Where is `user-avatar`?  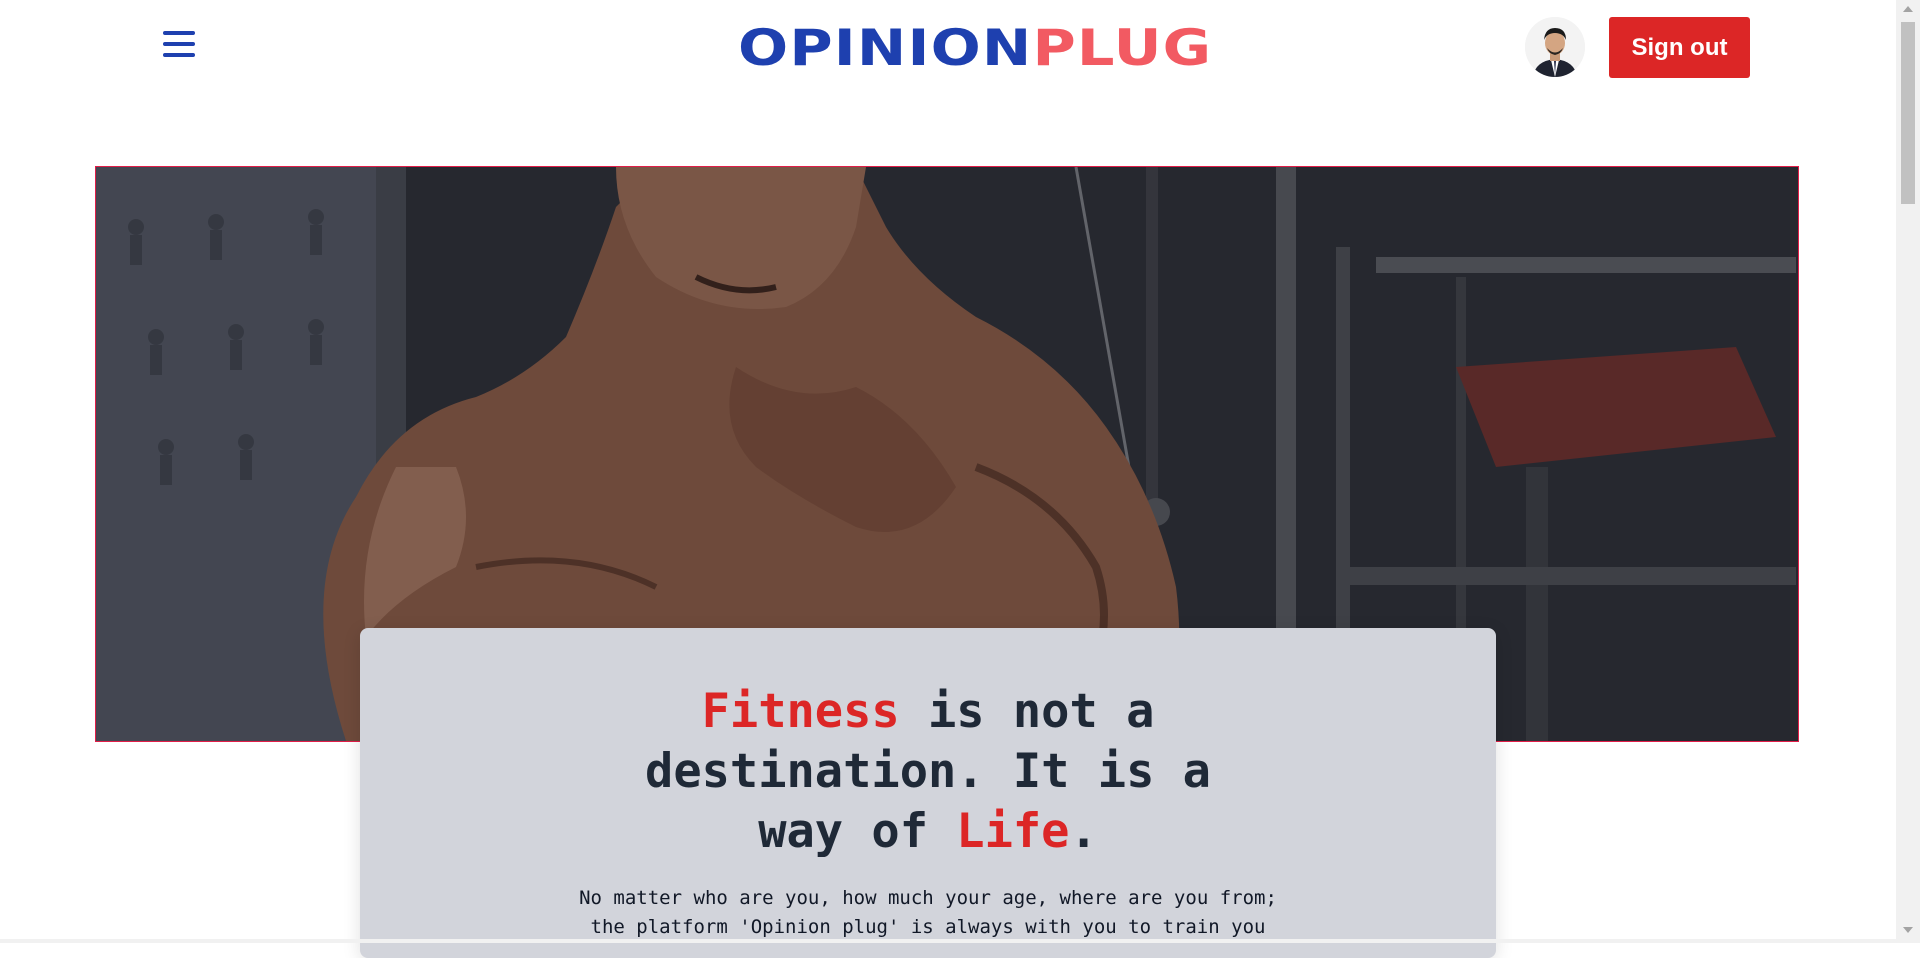 user-avatar is located at coordinates (1555, 47).